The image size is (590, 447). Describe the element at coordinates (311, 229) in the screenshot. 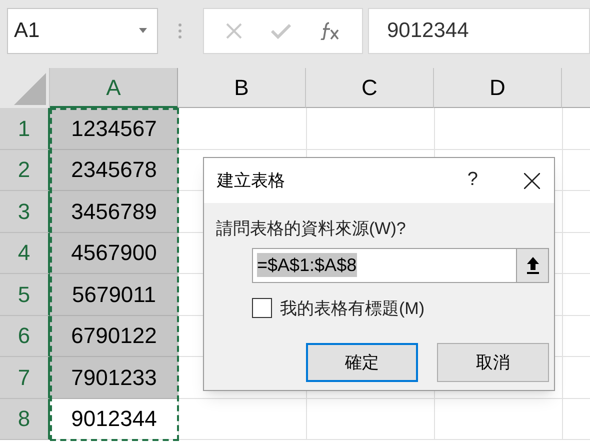

I see `prompt-text: 請問表格的資料來源(W)?` at that location.